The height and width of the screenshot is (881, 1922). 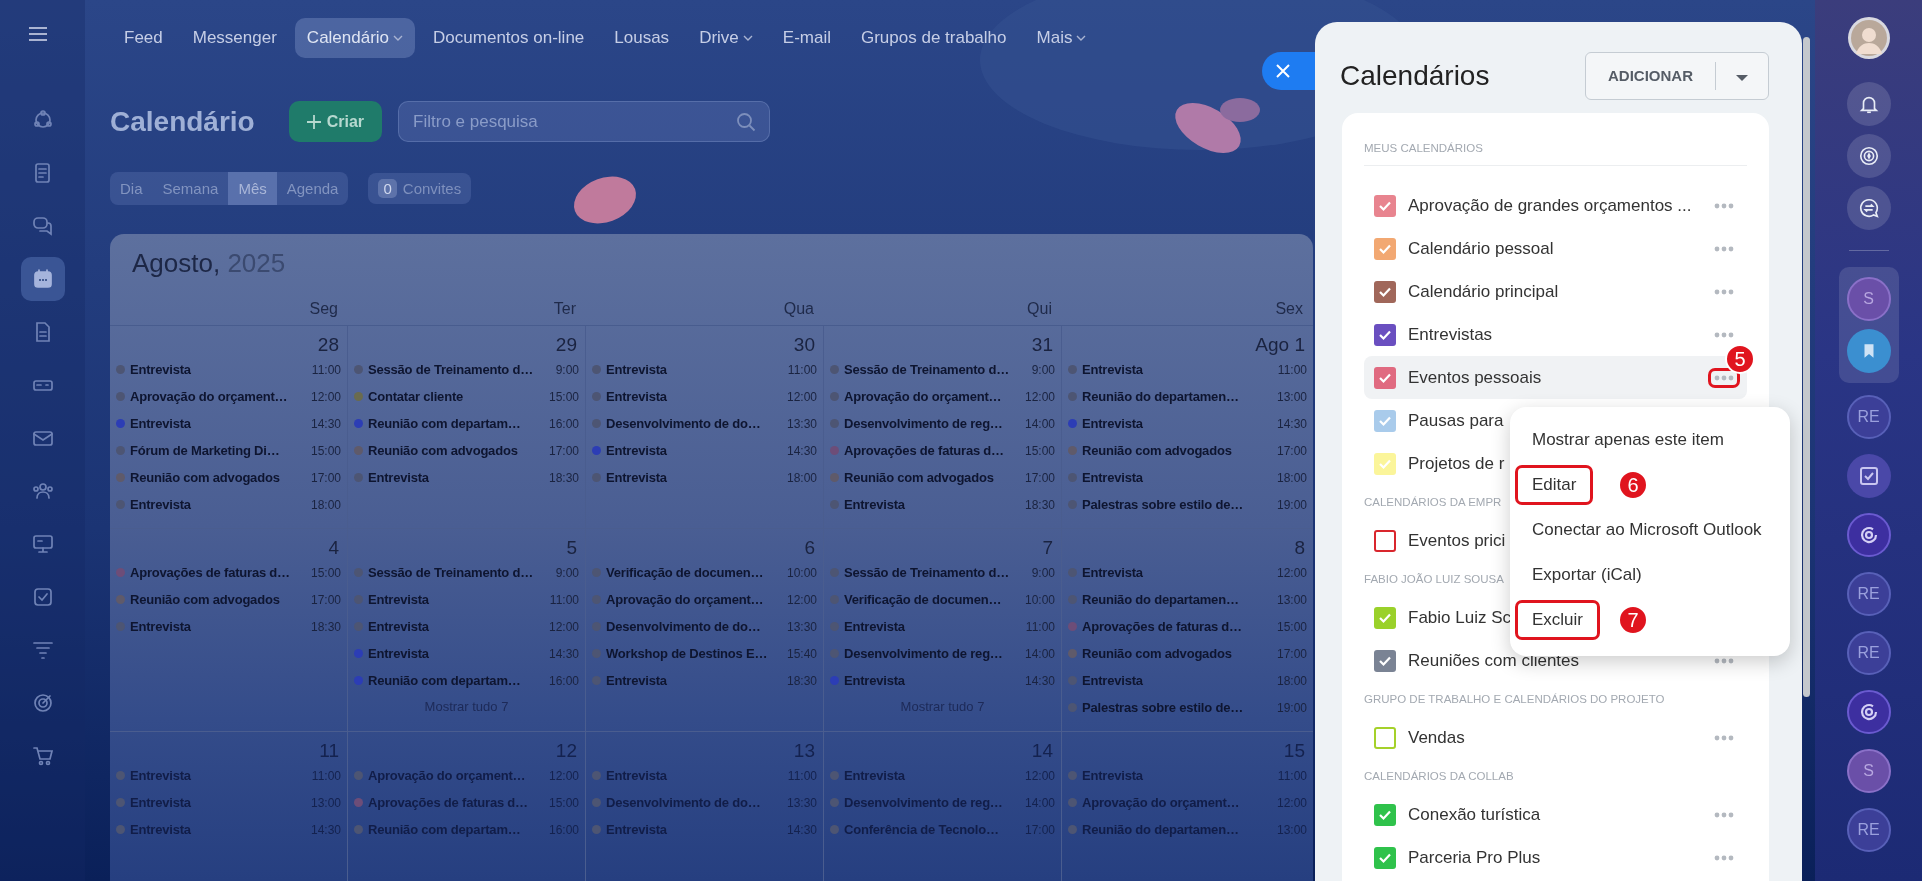 I want to click on nav-tab: Grupos de trabalho, so click(x=933, y=37).